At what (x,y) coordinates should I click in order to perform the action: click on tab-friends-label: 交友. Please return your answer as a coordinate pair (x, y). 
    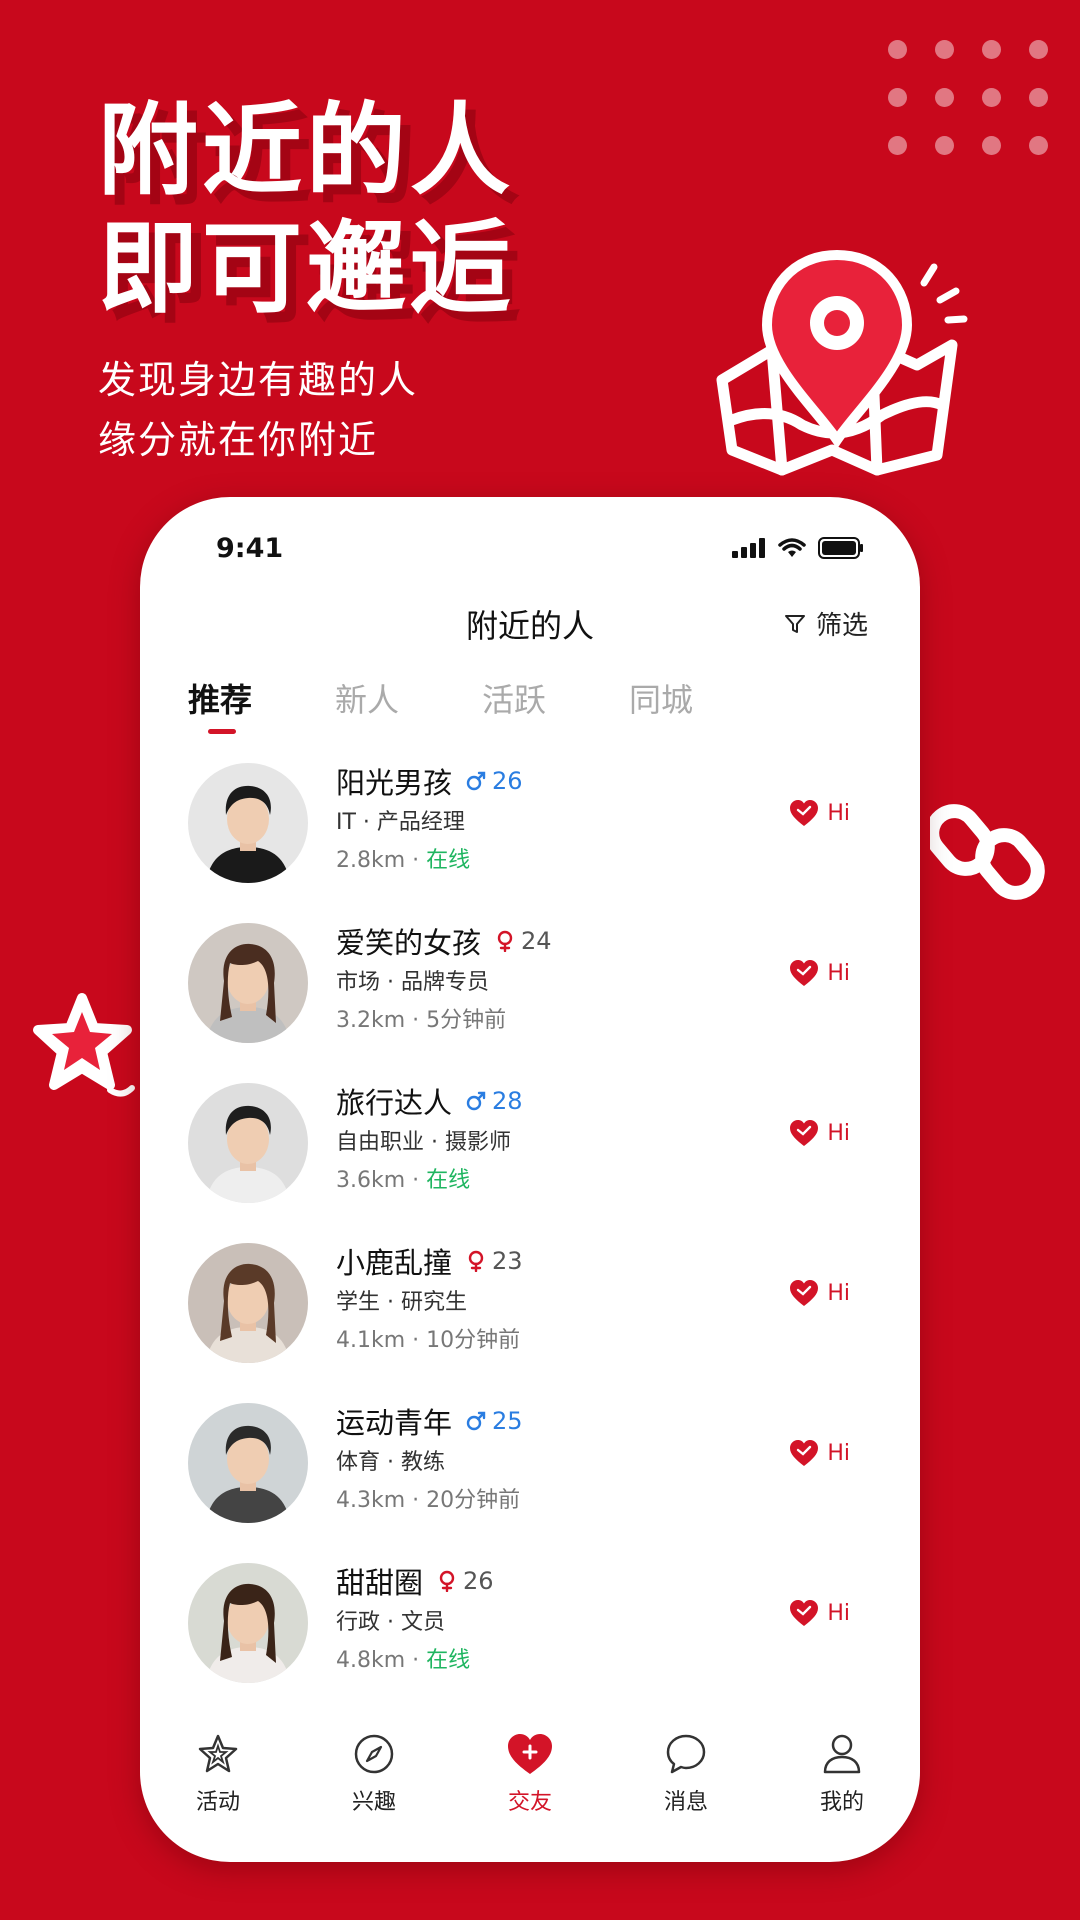
    Looking at the image, I should click on (529, 1802).